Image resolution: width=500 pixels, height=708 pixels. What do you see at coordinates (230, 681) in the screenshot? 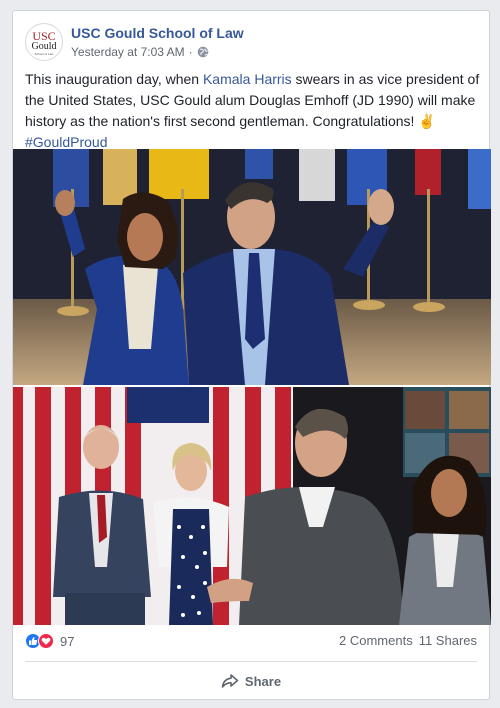
I see `share-arrow-icon` at bounding box center [230, 681].